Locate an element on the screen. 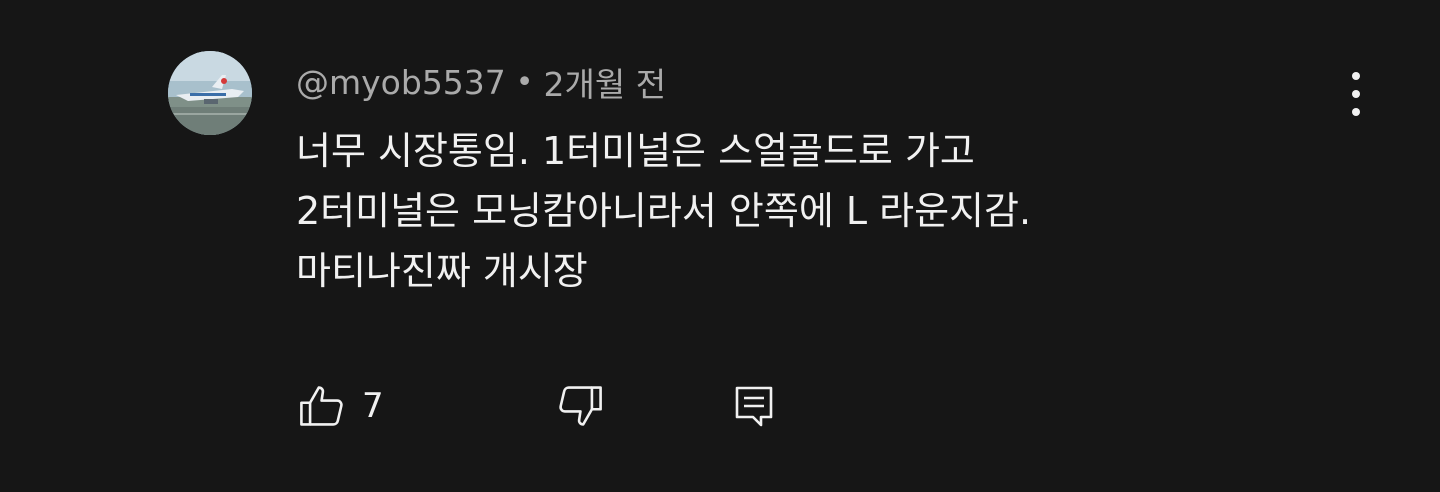 The image size is (1440, 492). comment-timestamp: 2개월 전 is located at coordinates (605, 84).